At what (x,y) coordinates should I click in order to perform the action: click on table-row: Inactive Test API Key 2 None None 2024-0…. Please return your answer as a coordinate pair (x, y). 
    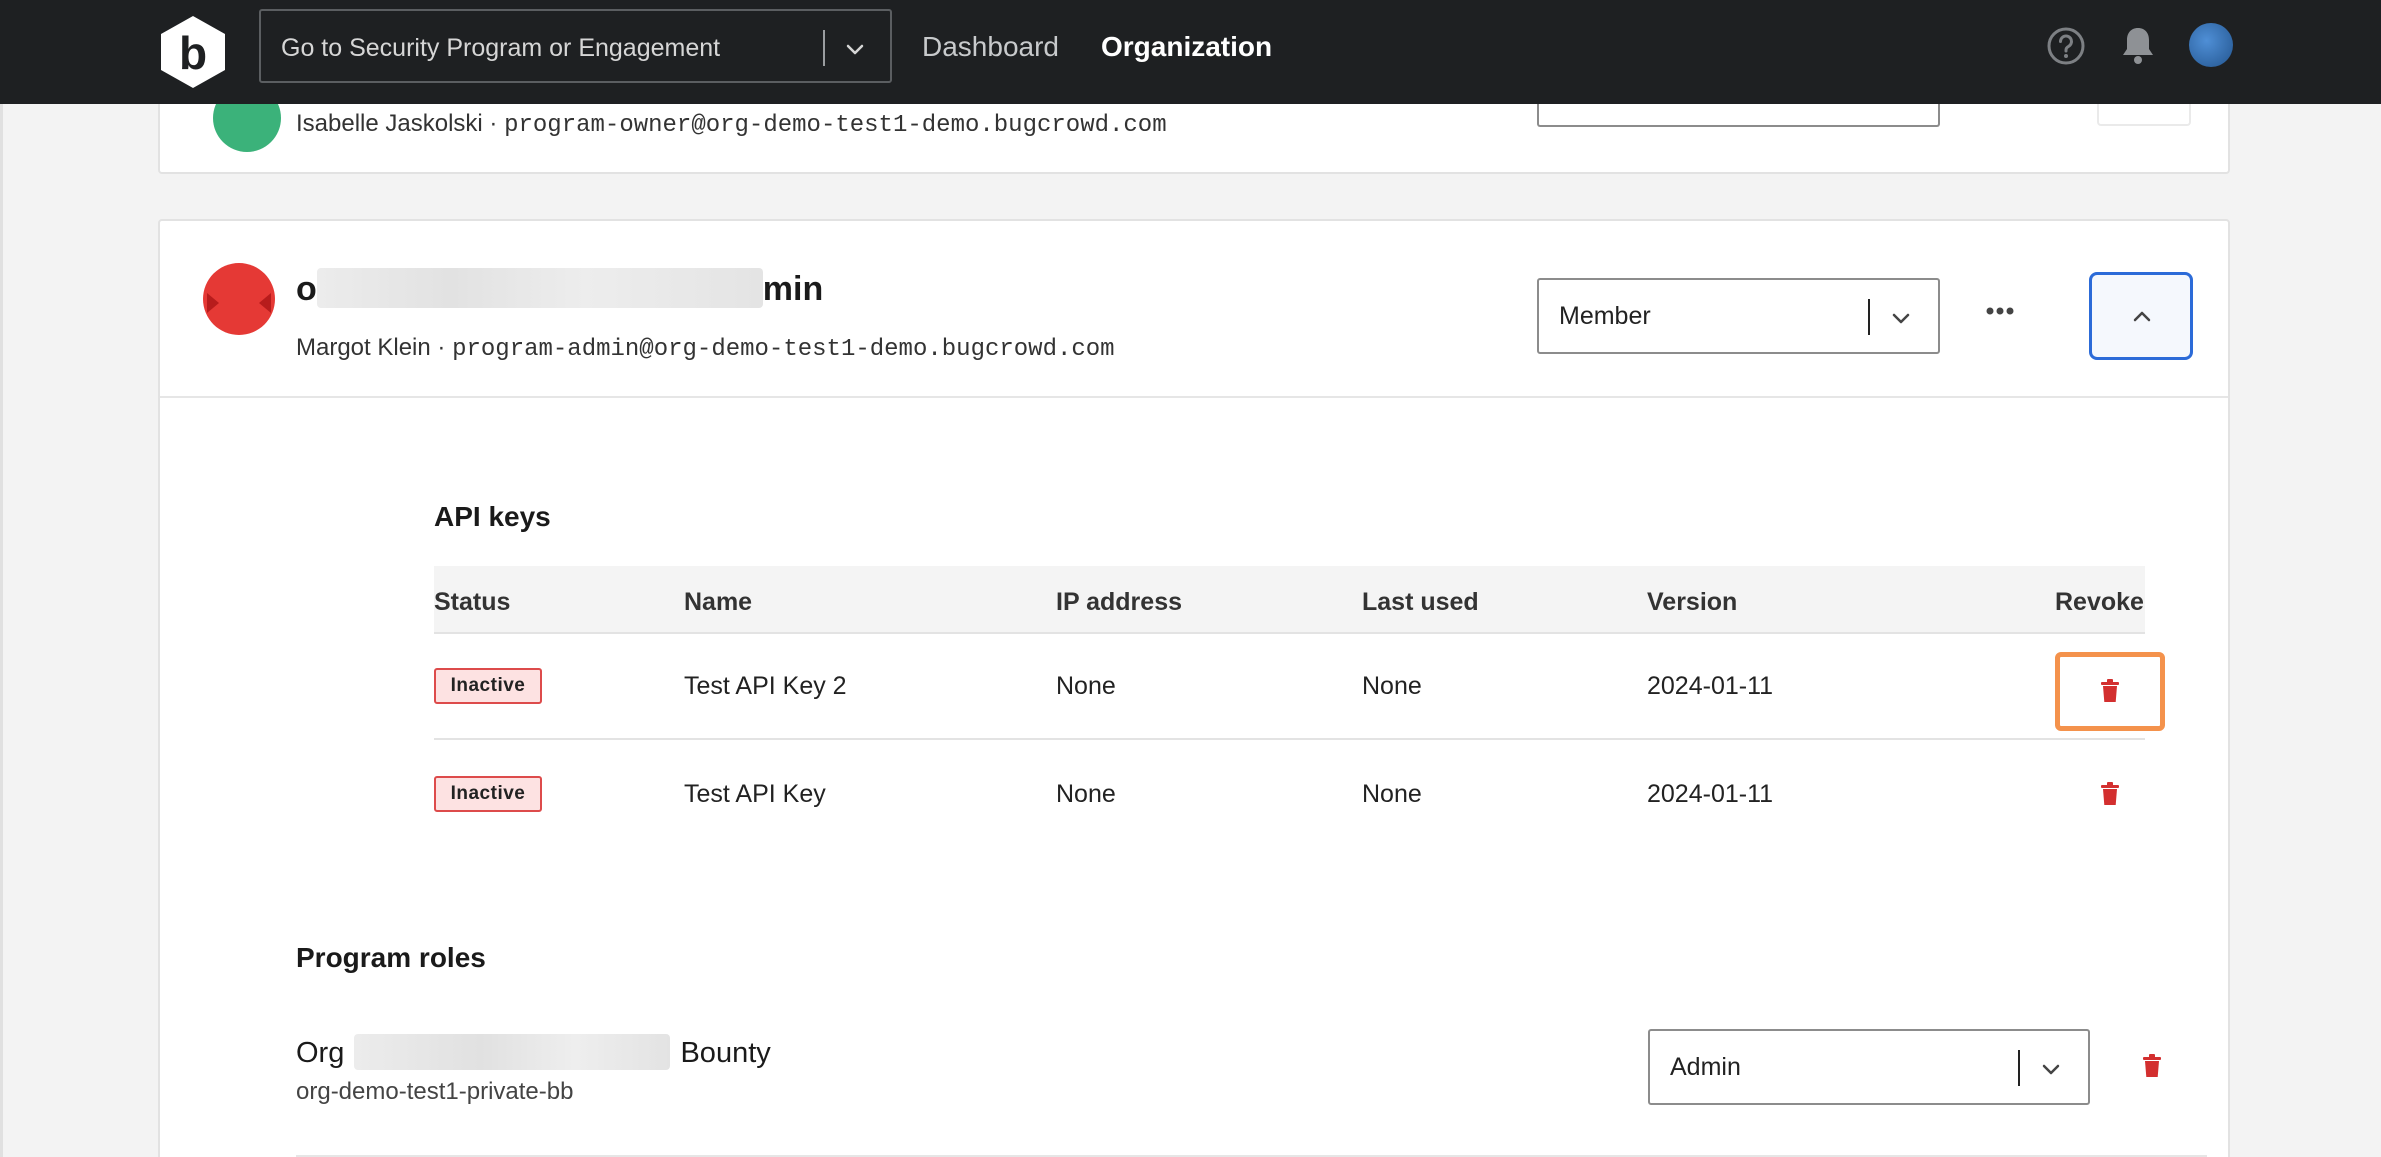
    Looking at the image, I should click on (1289, 687).